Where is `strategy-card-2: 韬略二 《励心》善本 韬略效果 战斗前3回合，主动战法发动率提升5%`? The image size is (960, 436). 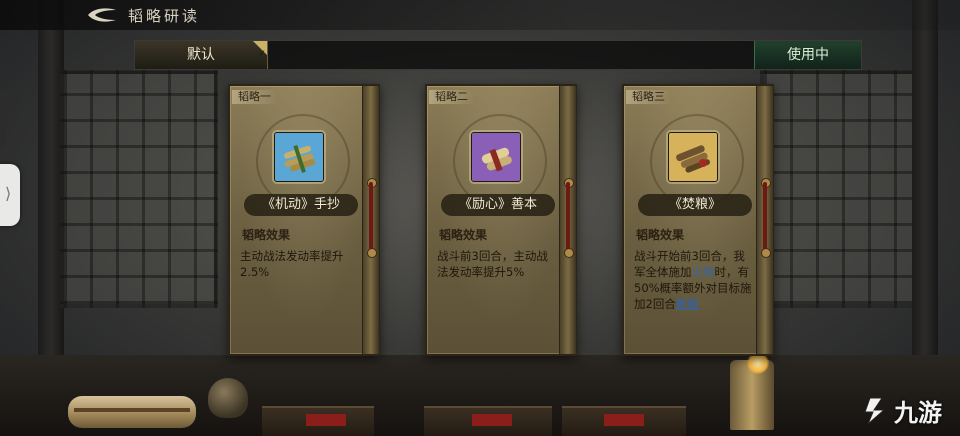 strategy-card-2: 韬略二 《励心》善本 韬略效果 战斗前3回合，主动战法发动率提升5% is located at coordinates (501, 220).